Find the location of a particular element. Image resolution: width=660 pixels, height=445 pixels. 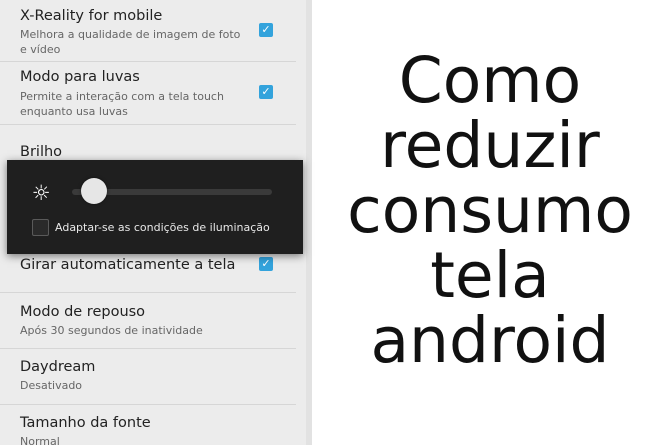

setting-auto-rotate: Girar automaticamente a tela ✓ is located at coordinates (148, 274).